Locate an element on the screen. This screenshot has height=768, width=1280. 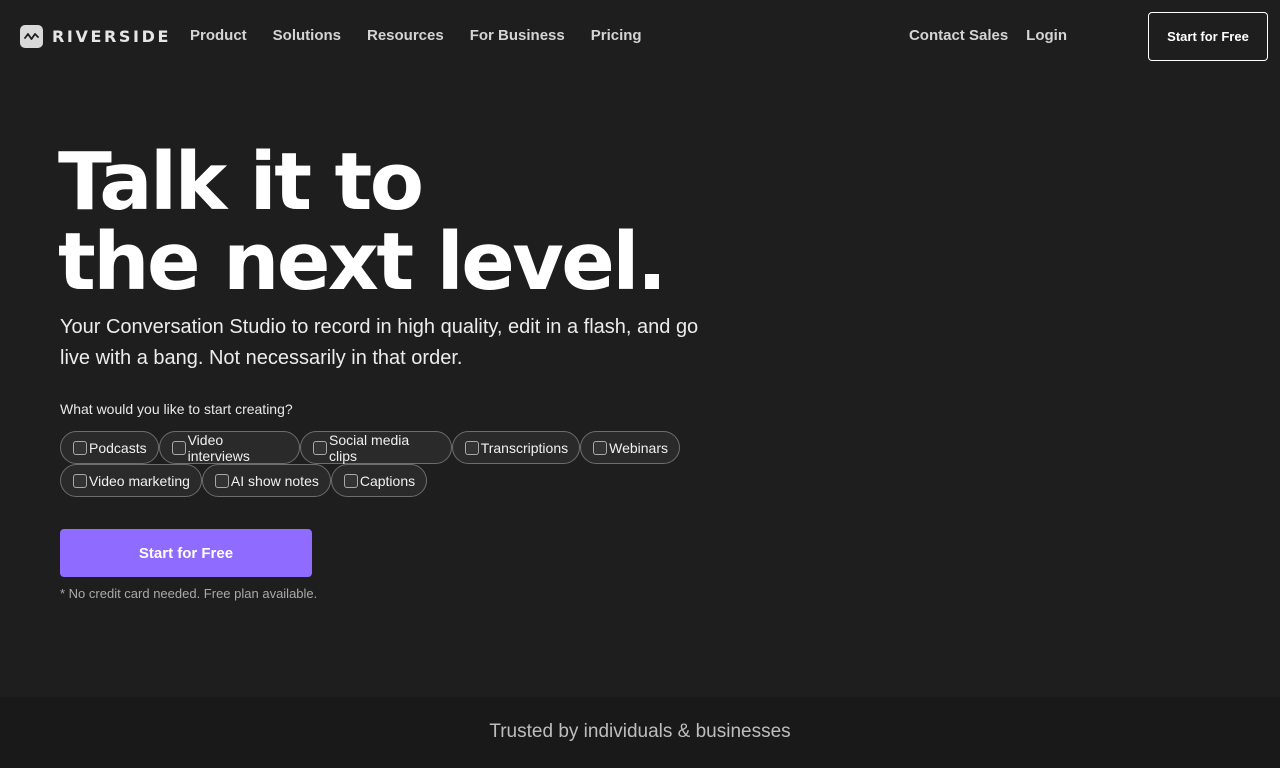
option-label: Captions is located at coordinates (387, 480).